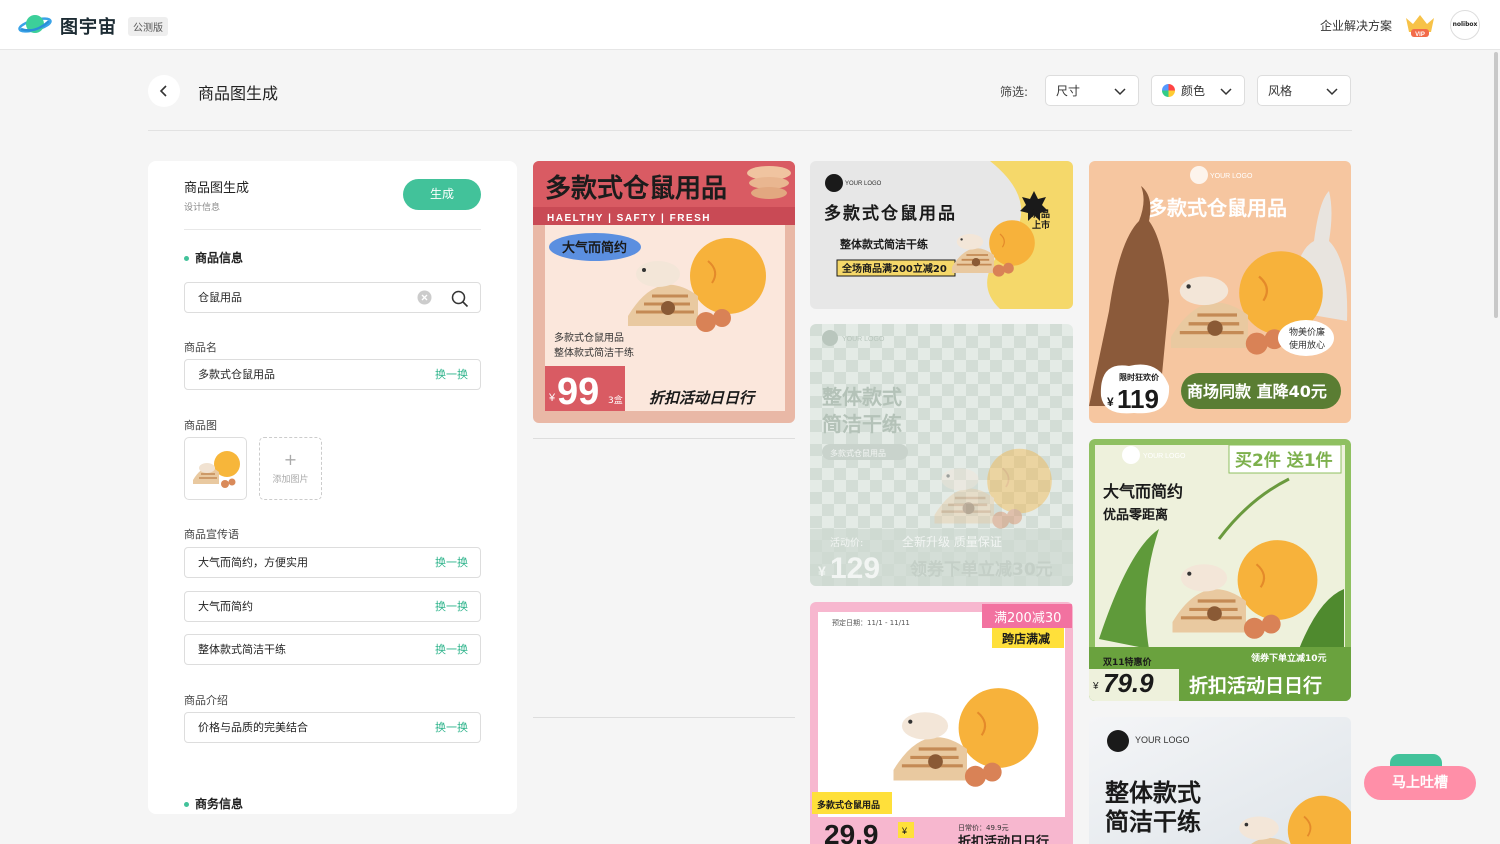 The width and height of the screenshot is (1500, 844). Describe the element at coordinates (225, 606) in the screenshot. I see `slogan-value: 大气而简约` at that location.